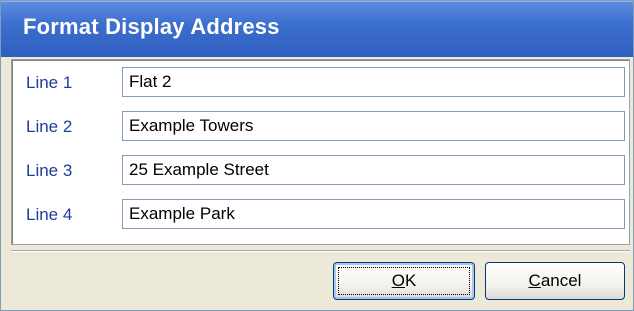  Describe the element at coordinates (49, 126) in the screenshot. I see `line-2-label: Line 2` at that location.